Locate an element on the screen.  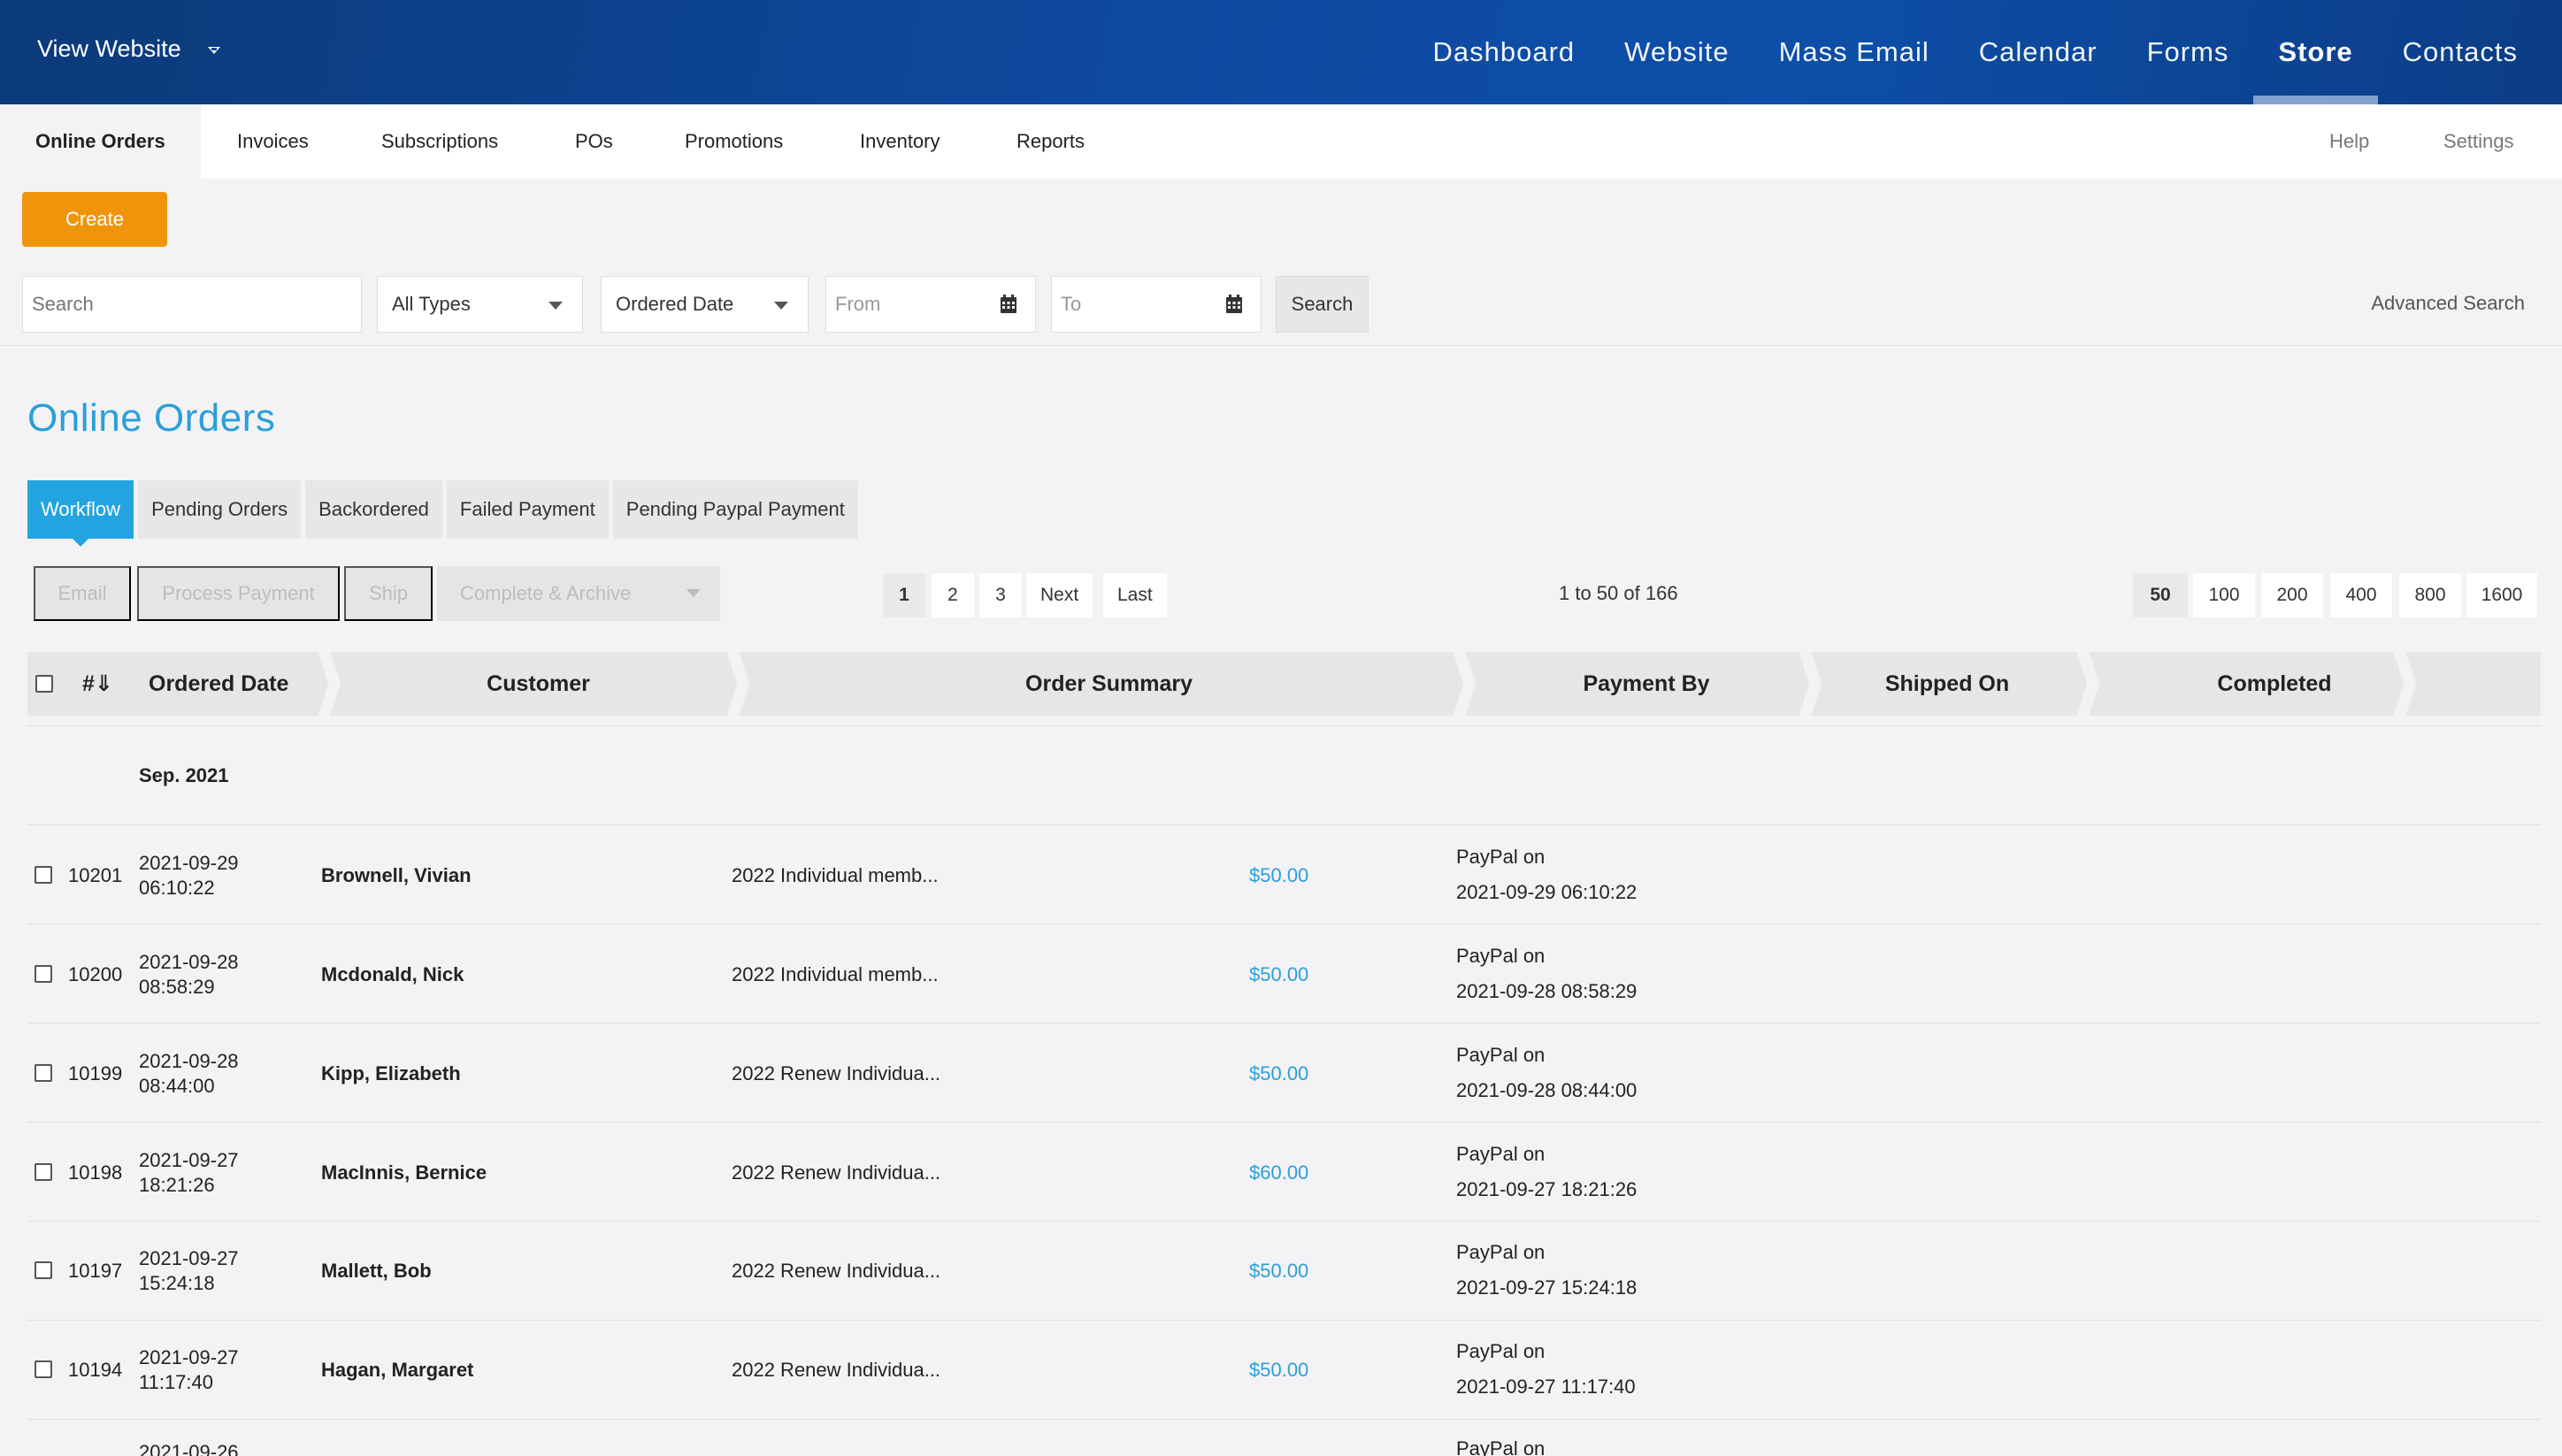
subnav-reports: Reports is located at coordinates (1050, 141).